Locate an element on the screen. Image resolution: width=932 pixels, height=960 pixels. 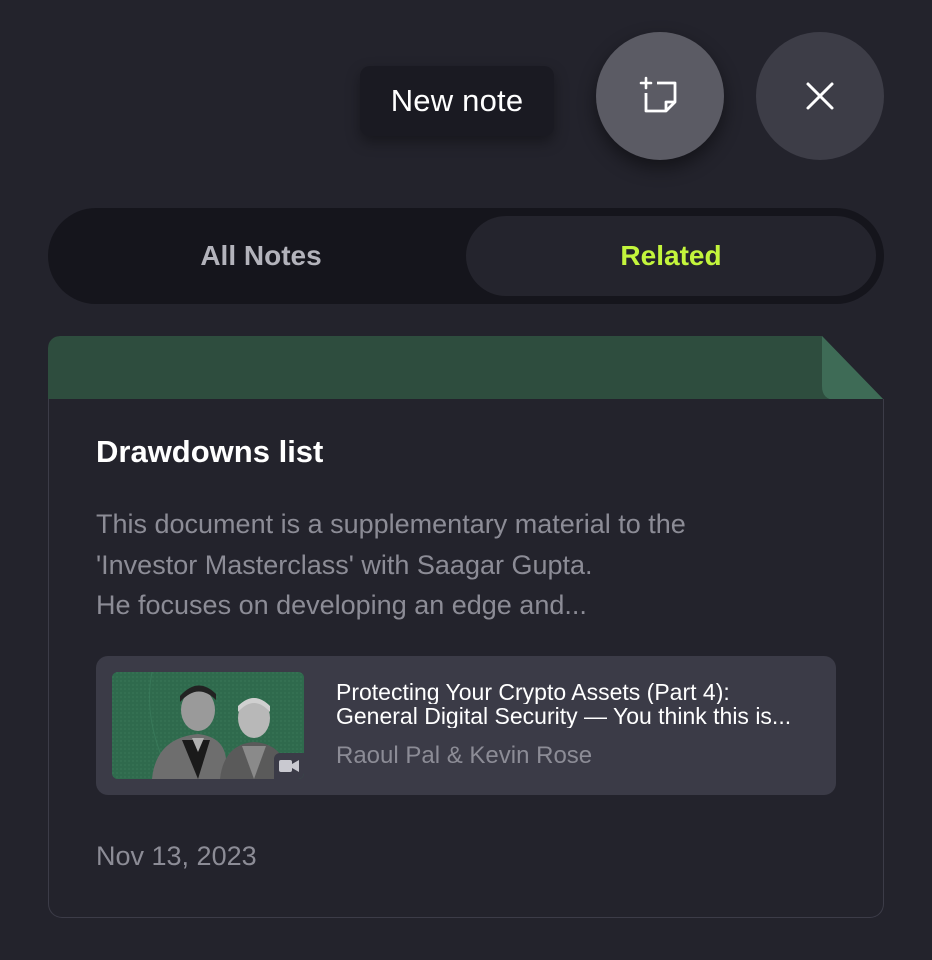
tab-related: Related is located at coordinates (671, 256).